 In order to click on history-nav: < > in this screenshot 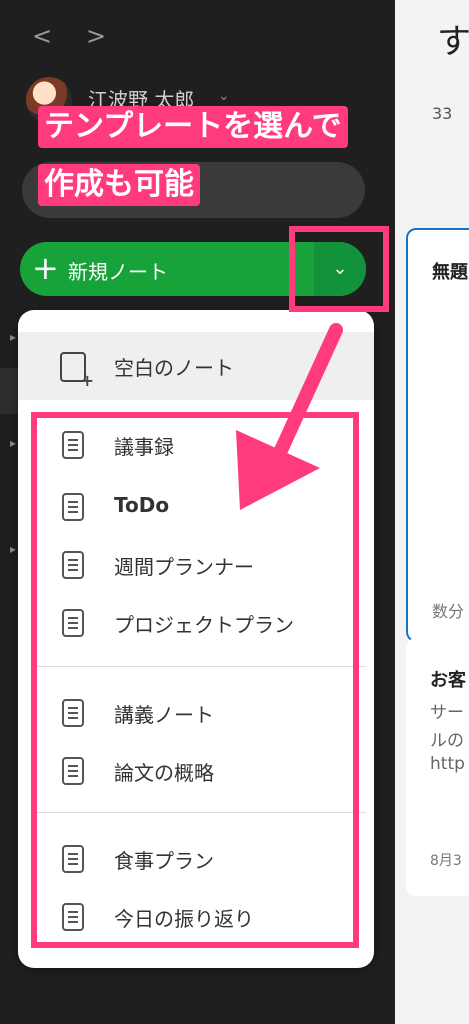, I will do `click(69, 36)`.